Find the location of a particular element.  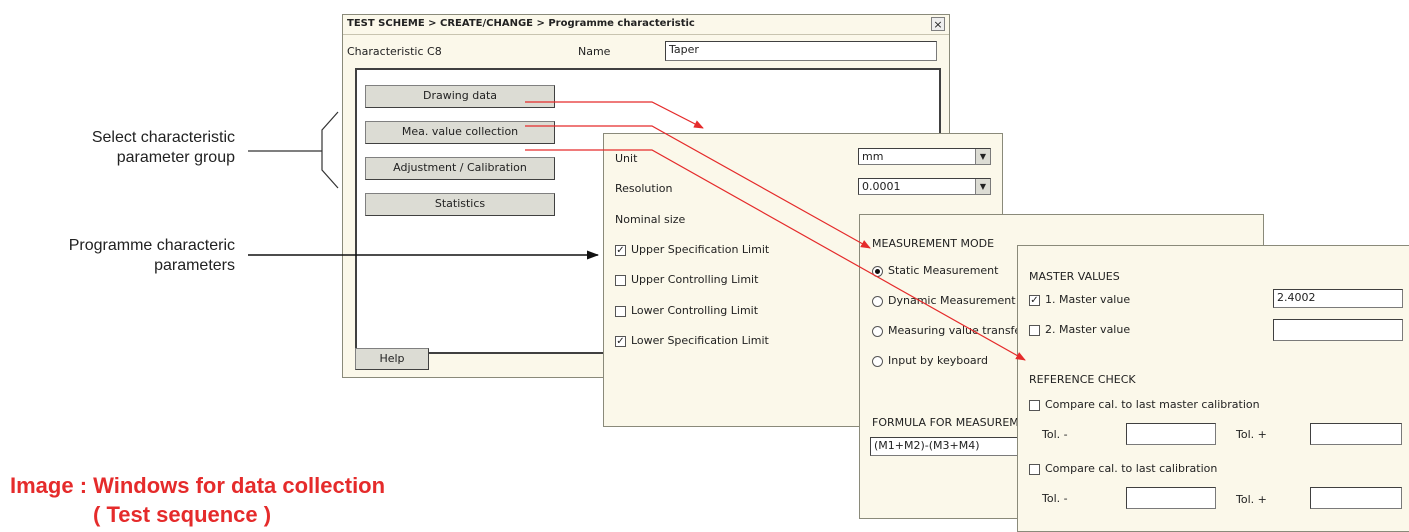

reference-check-heading: REFERENCE CHECK is located at coordinates (1082, 379).